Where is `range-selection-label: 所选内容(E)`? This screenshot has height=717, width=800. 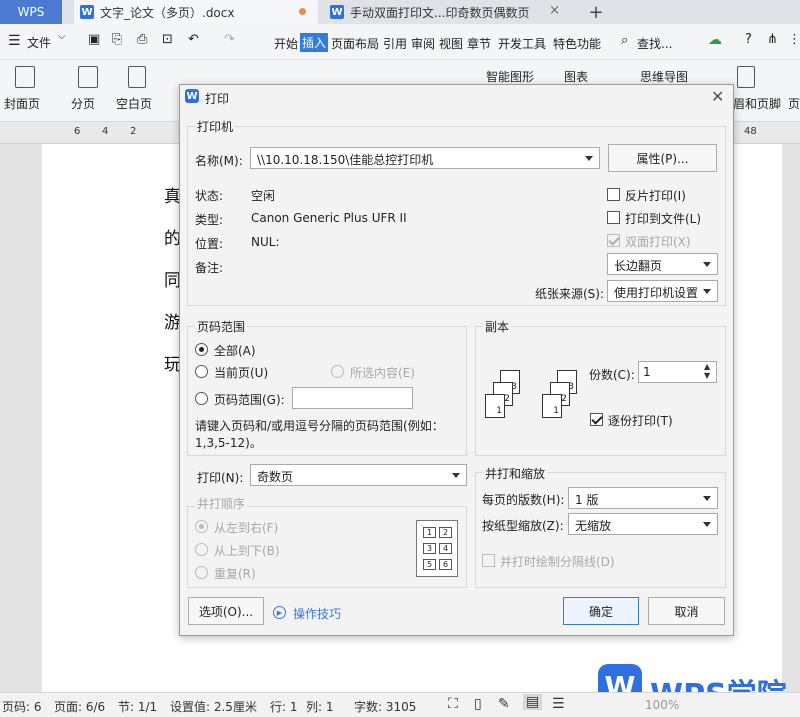
range-selection-label: 所选内容(E) is located at coordinates (382, 373).